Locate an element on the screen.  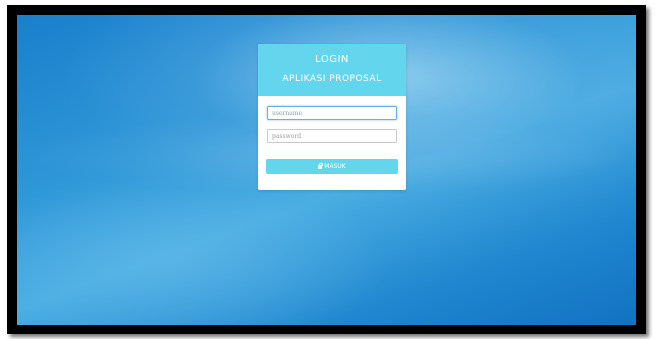
password-input is located at coordinates (332, 136).